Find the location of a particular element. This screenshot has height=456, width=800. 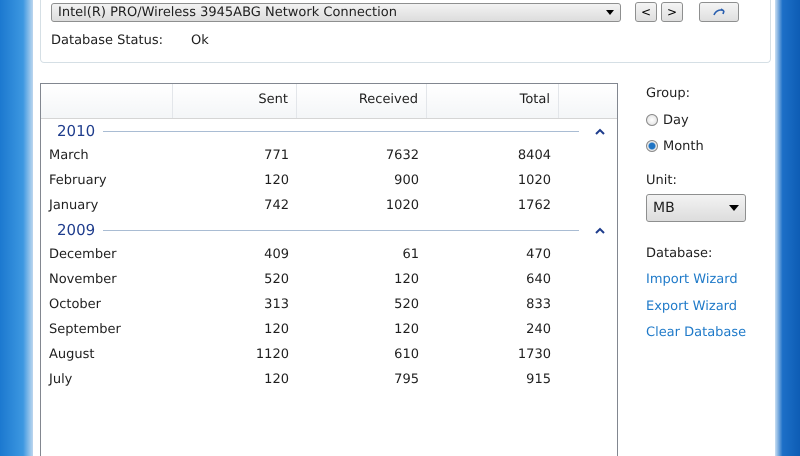

table-cell-text: August is located at coordinates (72, 354).